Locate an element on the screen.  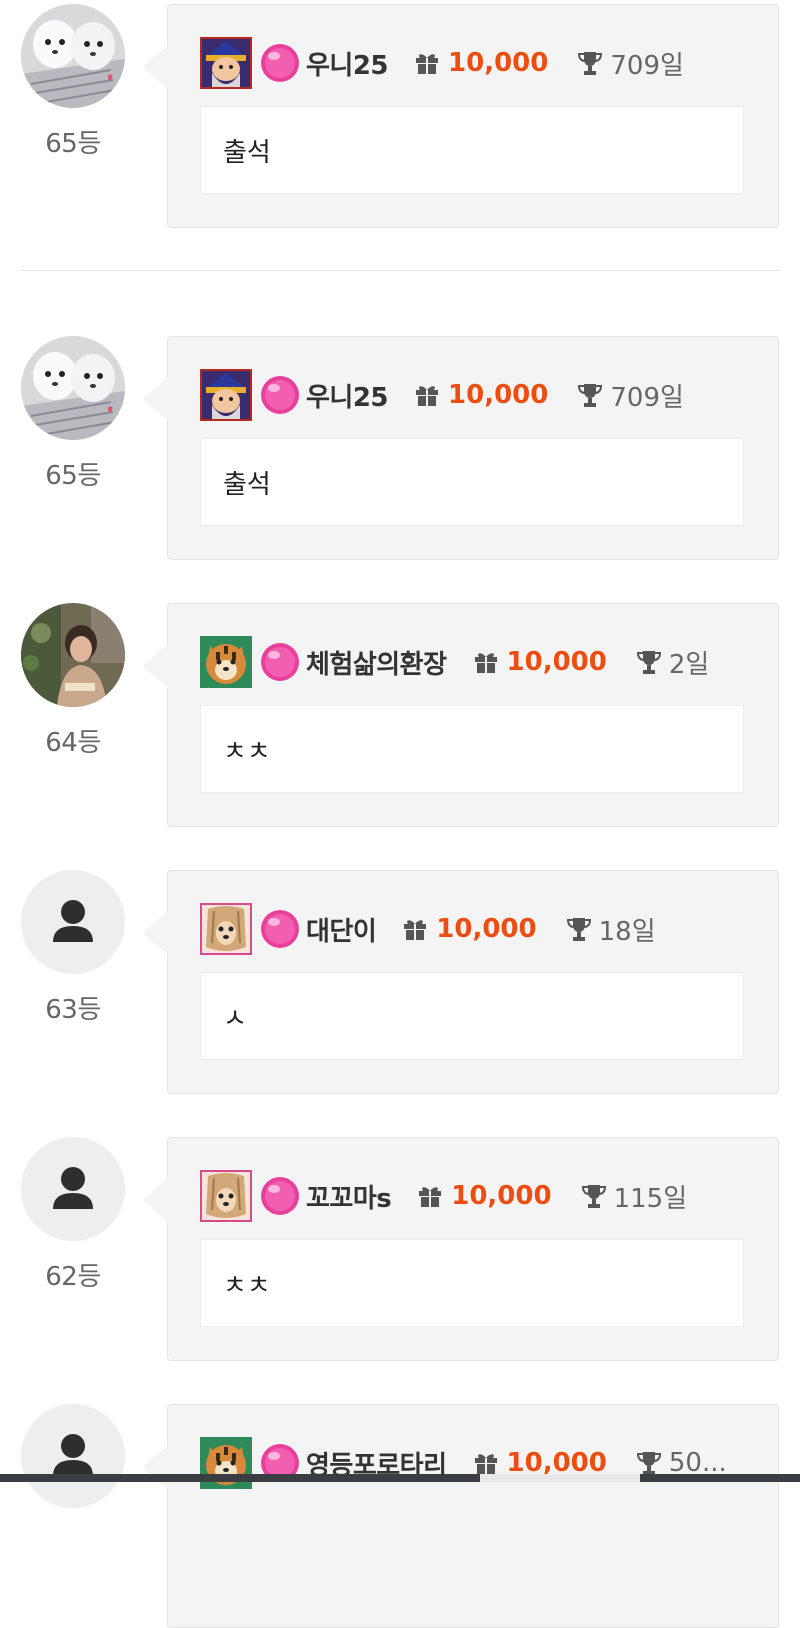
comment-bubble: 체험삶의환장 10,000 2일 ㅊㅊ is located at coordinates (461, 715).